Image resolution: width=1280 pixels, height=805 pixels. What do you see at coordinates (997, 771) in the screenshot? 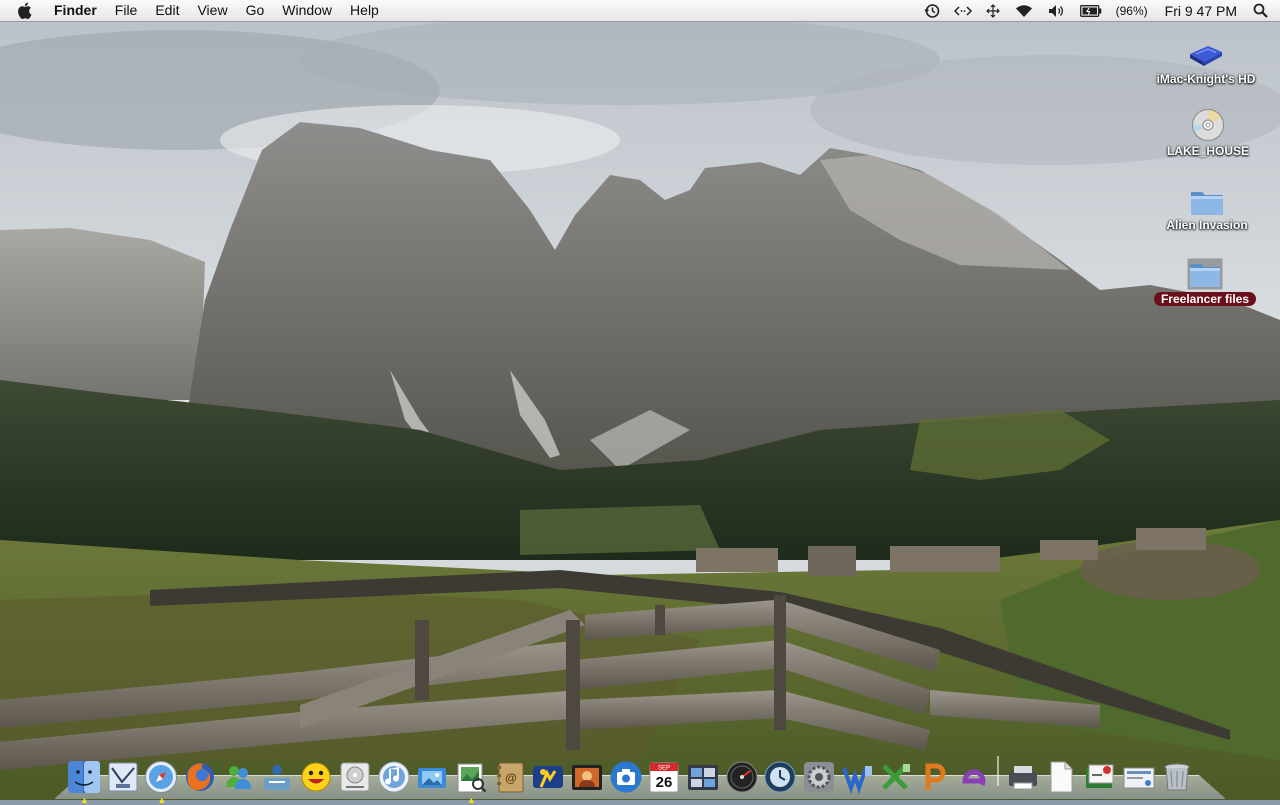
I see `dock-separator` at bounding box center [997, 771].